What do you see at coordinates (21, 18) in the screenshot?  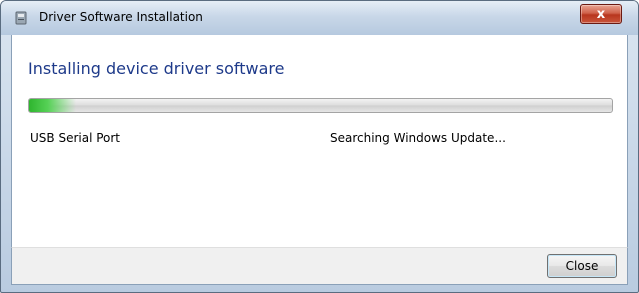 I see `driver-install-icon` at bounding box center [21, 18].